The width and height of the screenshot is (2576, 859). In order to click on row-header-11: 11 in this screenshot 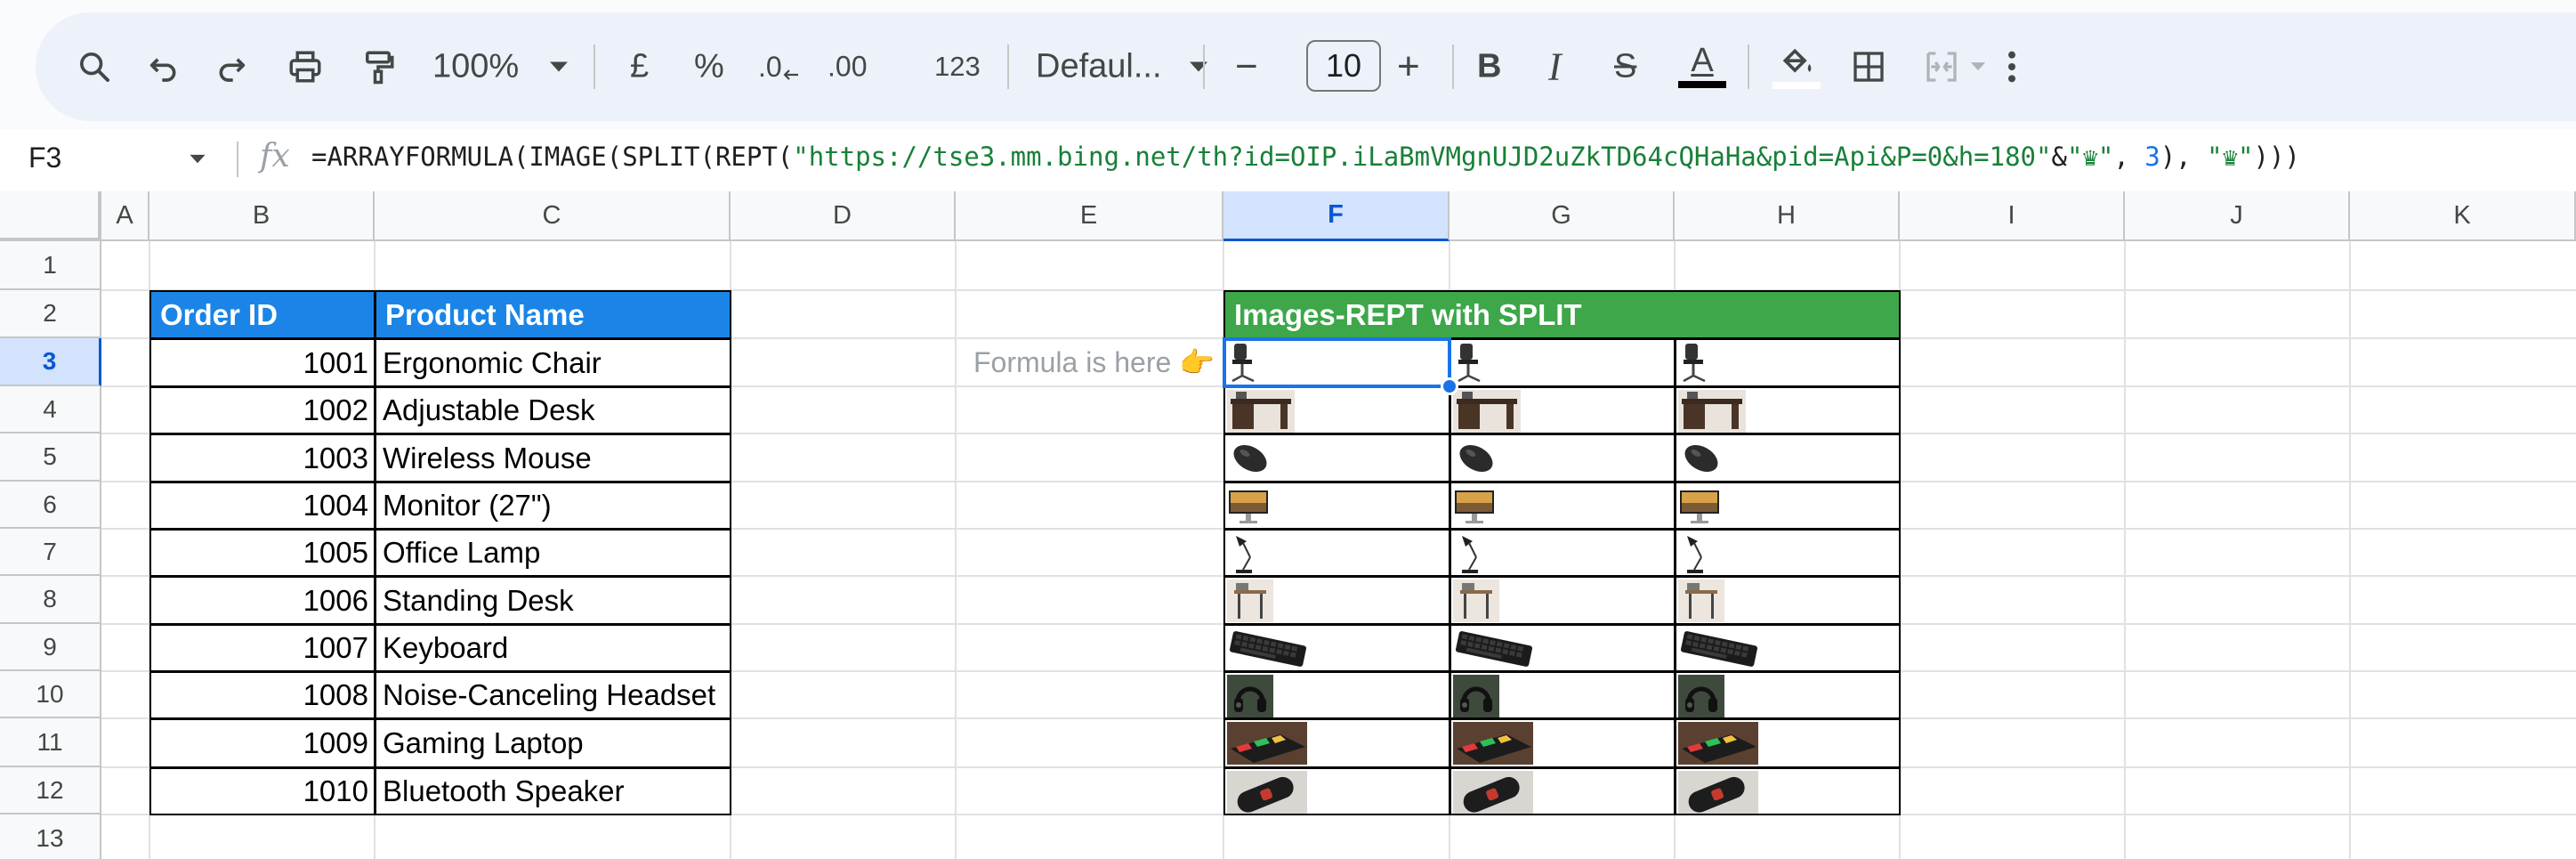, I will do `click(50, 742)`.